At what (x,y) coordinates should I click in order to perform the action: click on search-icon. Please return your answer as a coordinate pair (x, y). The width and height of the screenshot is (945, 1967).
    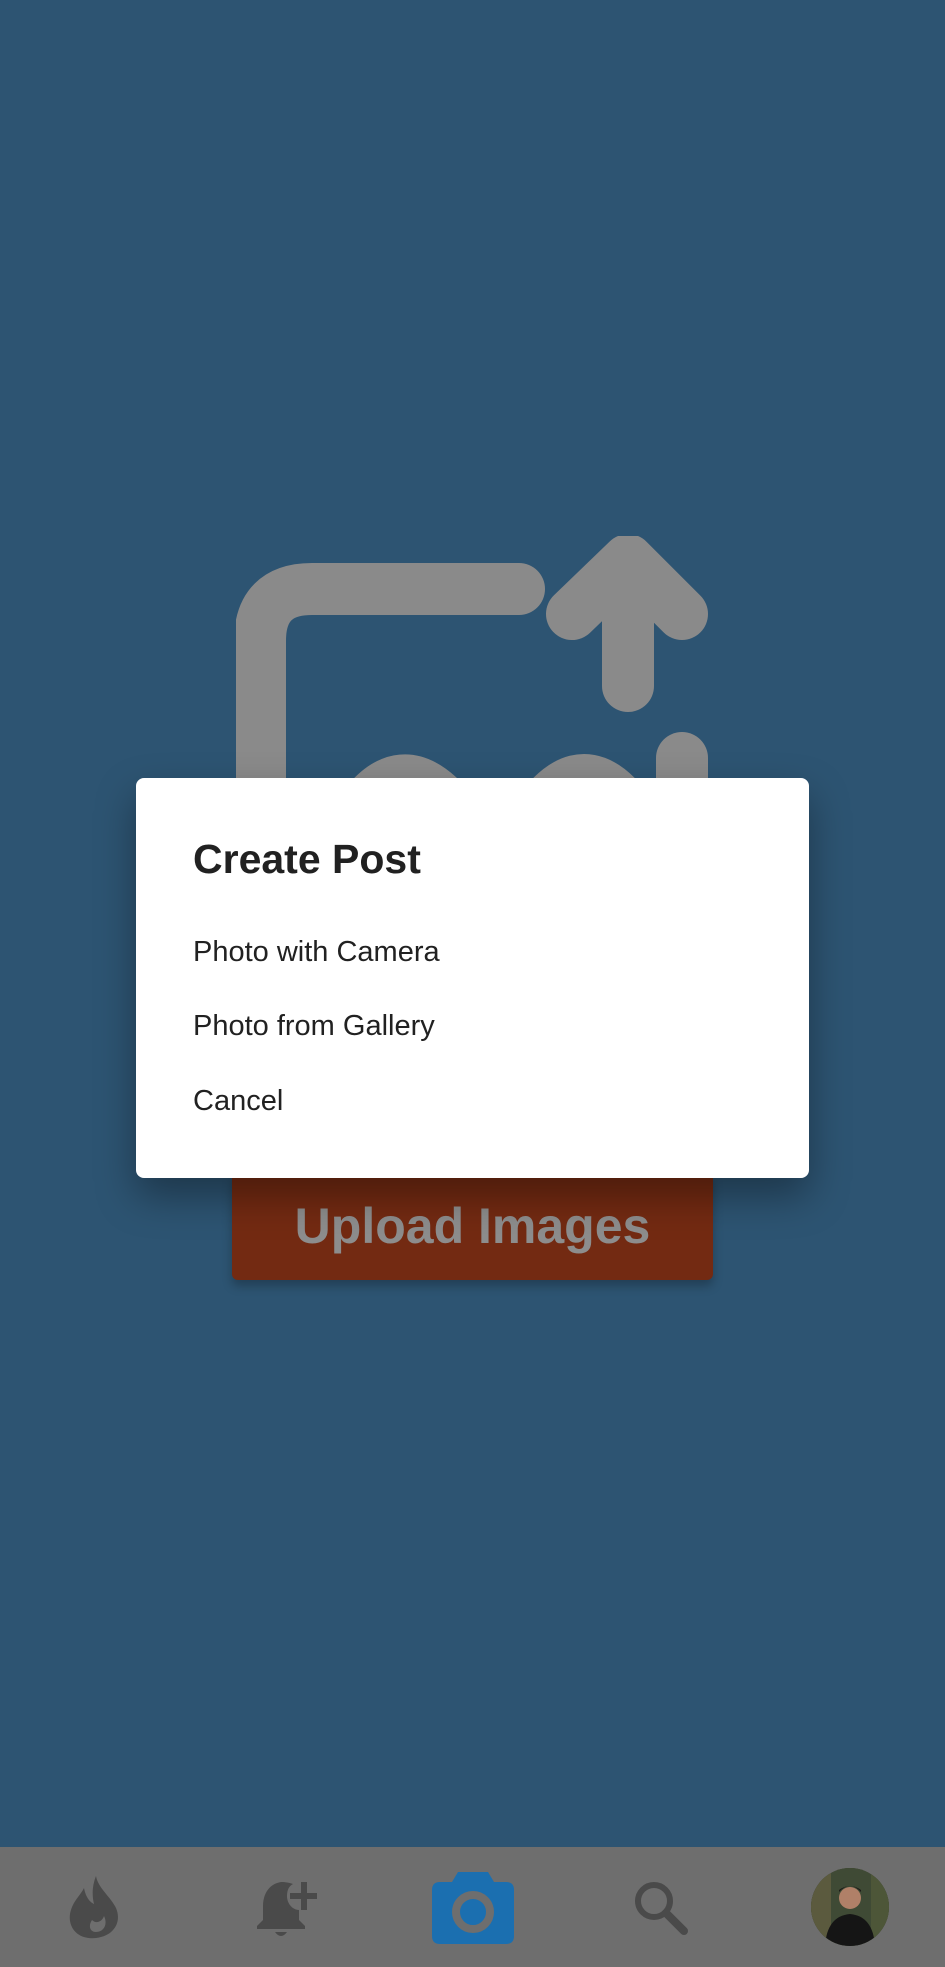
    Looking at the image, I should click on (661, 1908).